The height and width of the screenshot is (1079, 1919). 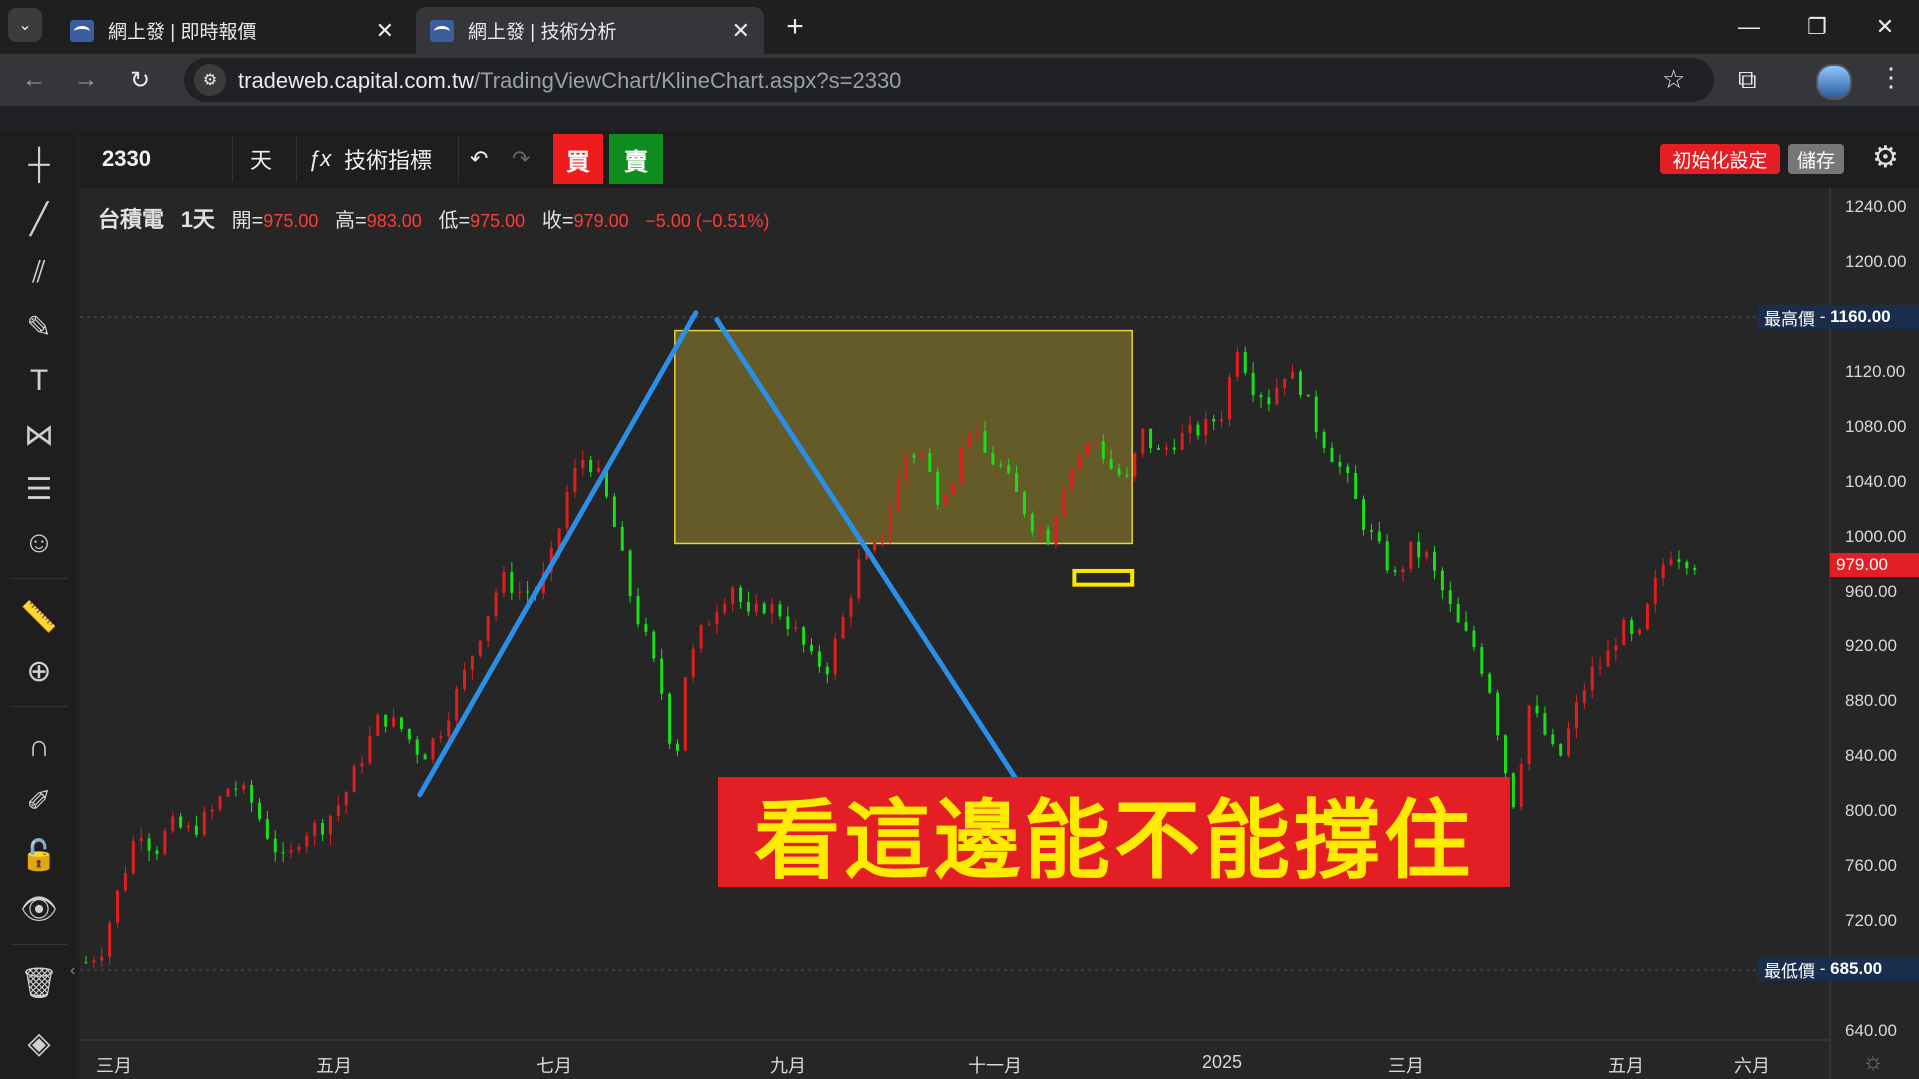 What do you see at coordinates (39, 327) in the screenshot?
I see `brush-tool-icon: ✎` at bounding box center [39, 327].